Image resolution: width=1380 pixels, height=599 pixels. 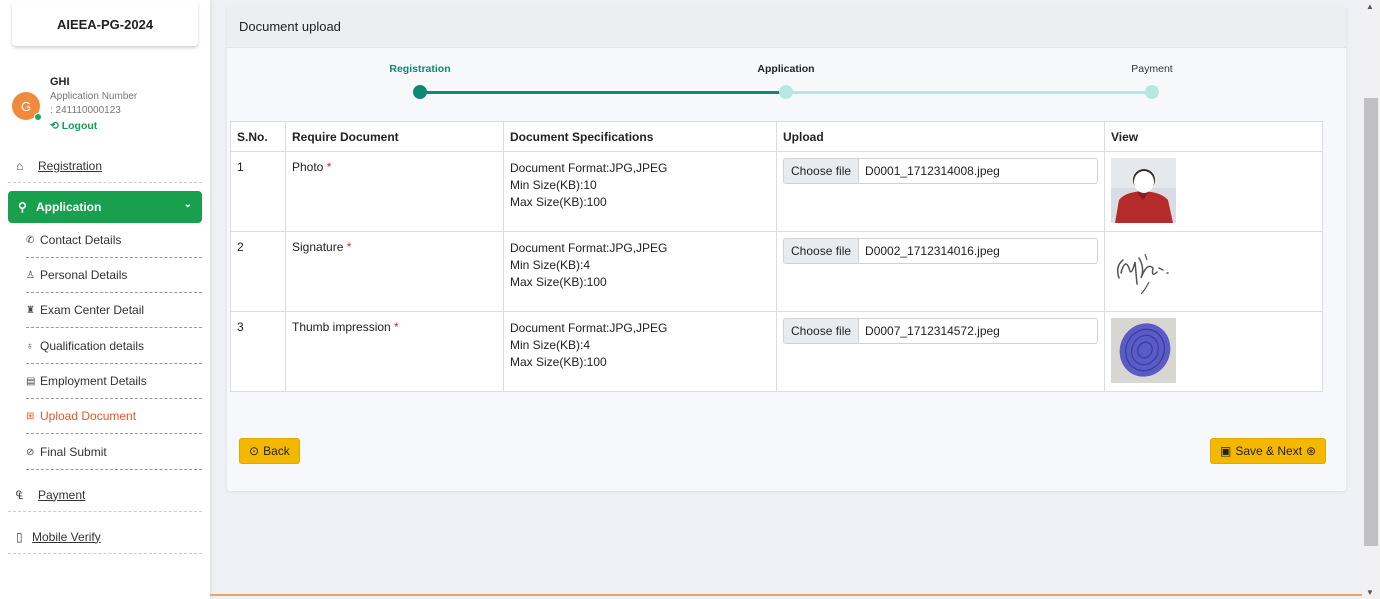 What do you see at coordinates (258, 136) in the screenshot?
I see `column-header: S.No.` at bounding box center [258, 136].